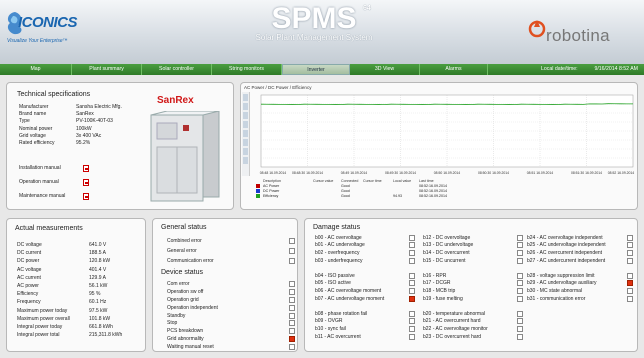  Describe the element at coordinates (183, 299) in the screenshot. I see `status-label: Operation grid` at that location.